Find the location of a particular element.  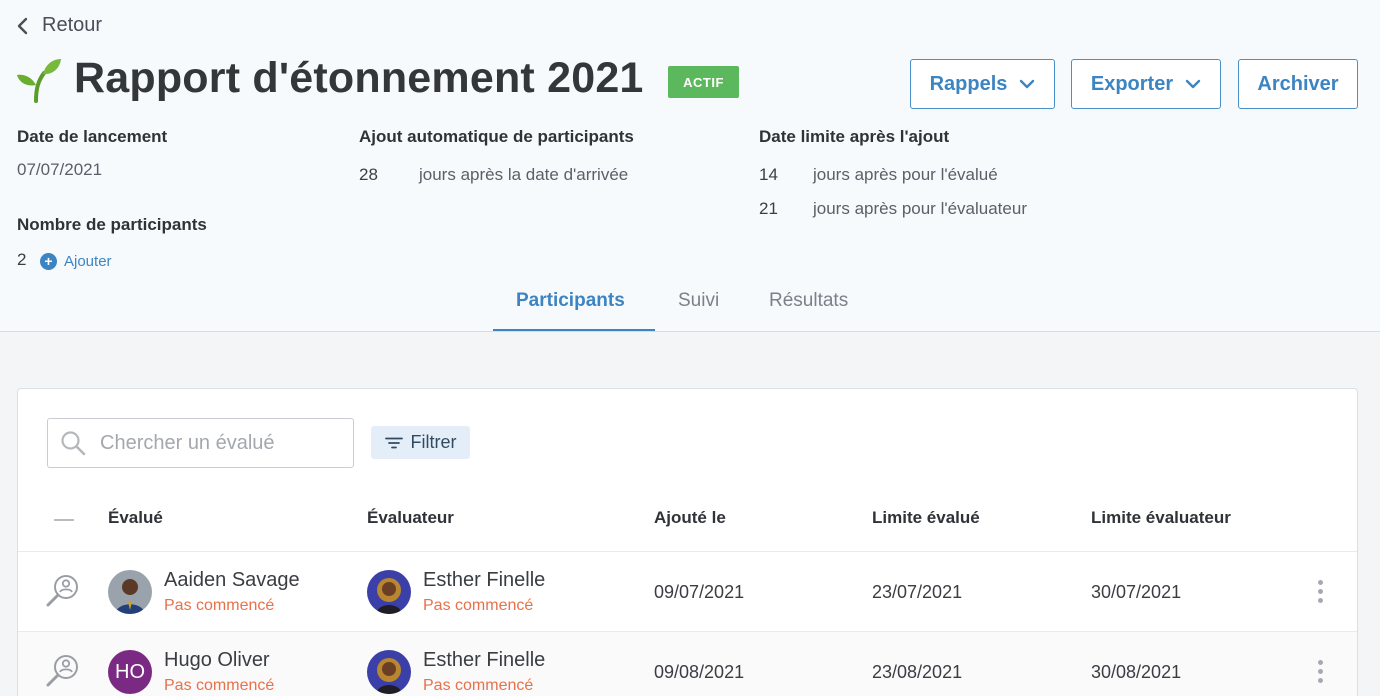

status-badge: ACTIF is located at coordinates (703, 82).